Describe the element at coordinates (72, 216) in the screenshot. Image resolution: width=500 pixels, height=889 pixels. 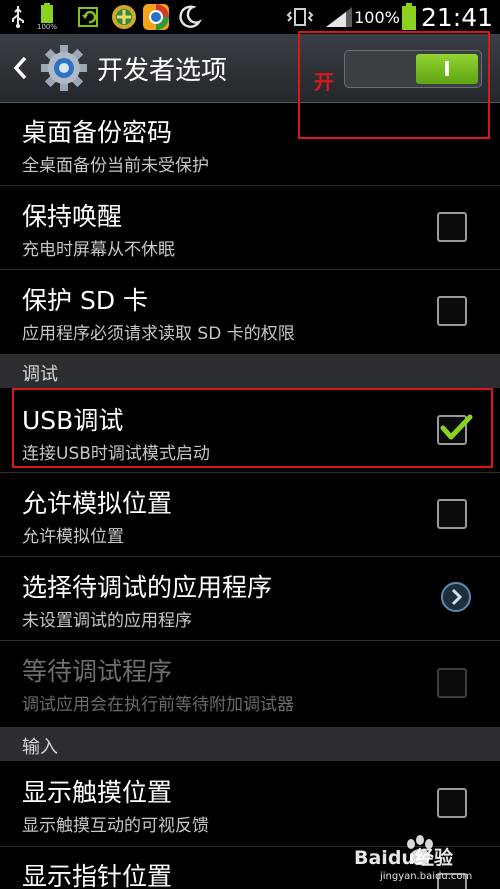
I see `setting-title: 保持唤醒` at that location.